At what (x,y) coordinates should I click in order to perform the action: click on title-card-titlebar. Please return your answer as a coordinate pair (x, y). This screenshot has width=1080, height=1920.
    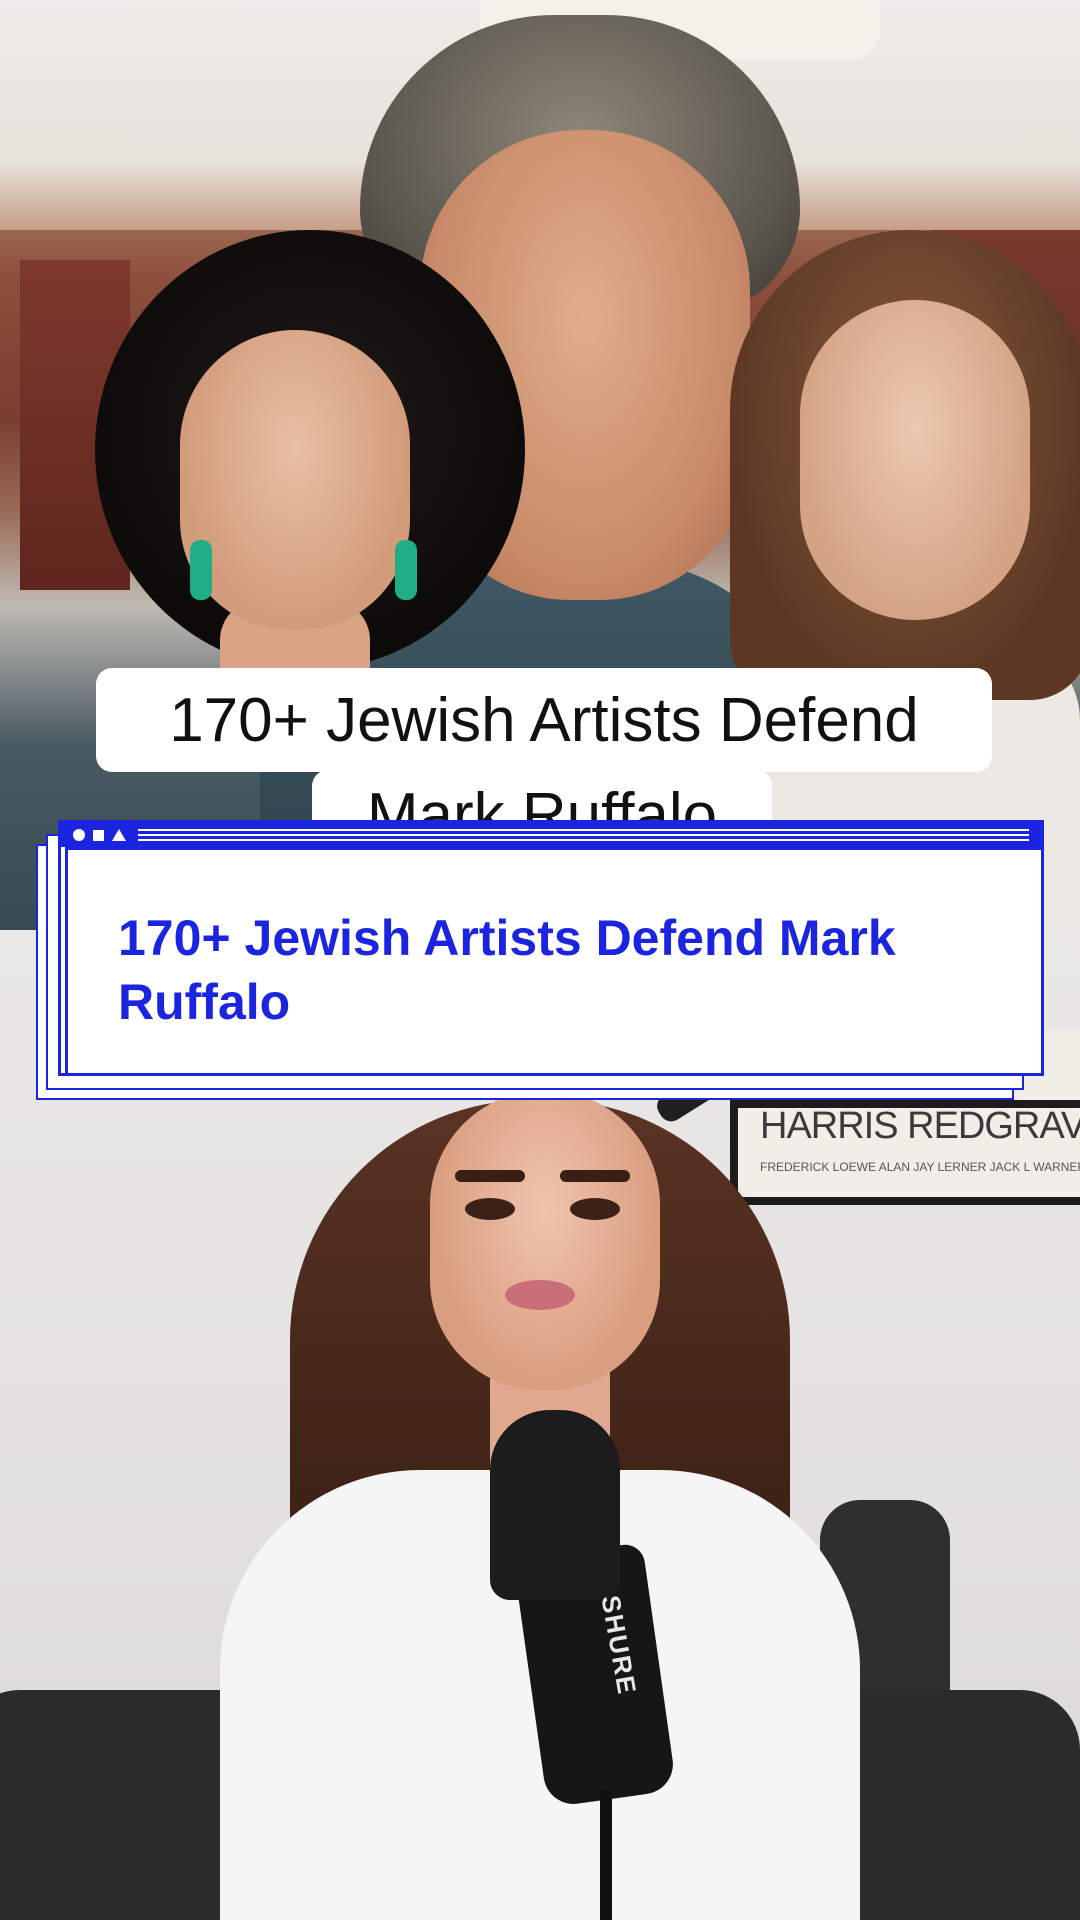
    Looking at the image, I should click on (551, 835).